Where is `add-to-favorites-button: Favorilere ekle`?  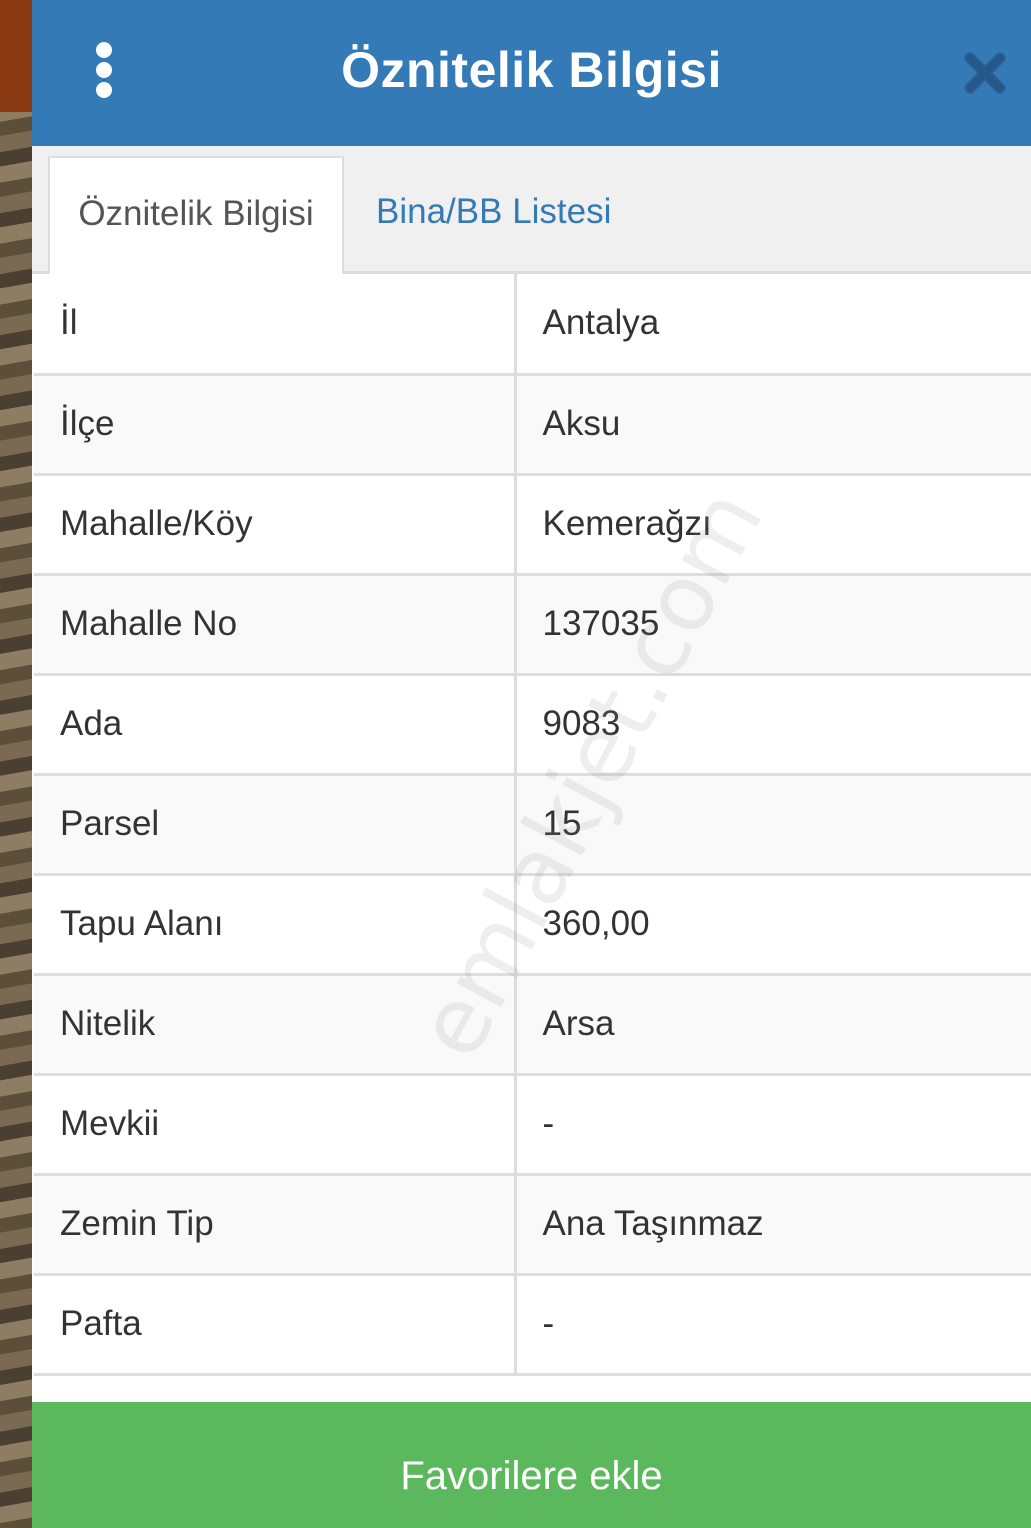 add-to-favorites-button: Favorilere ekle is located at coordinates (531, 1465).